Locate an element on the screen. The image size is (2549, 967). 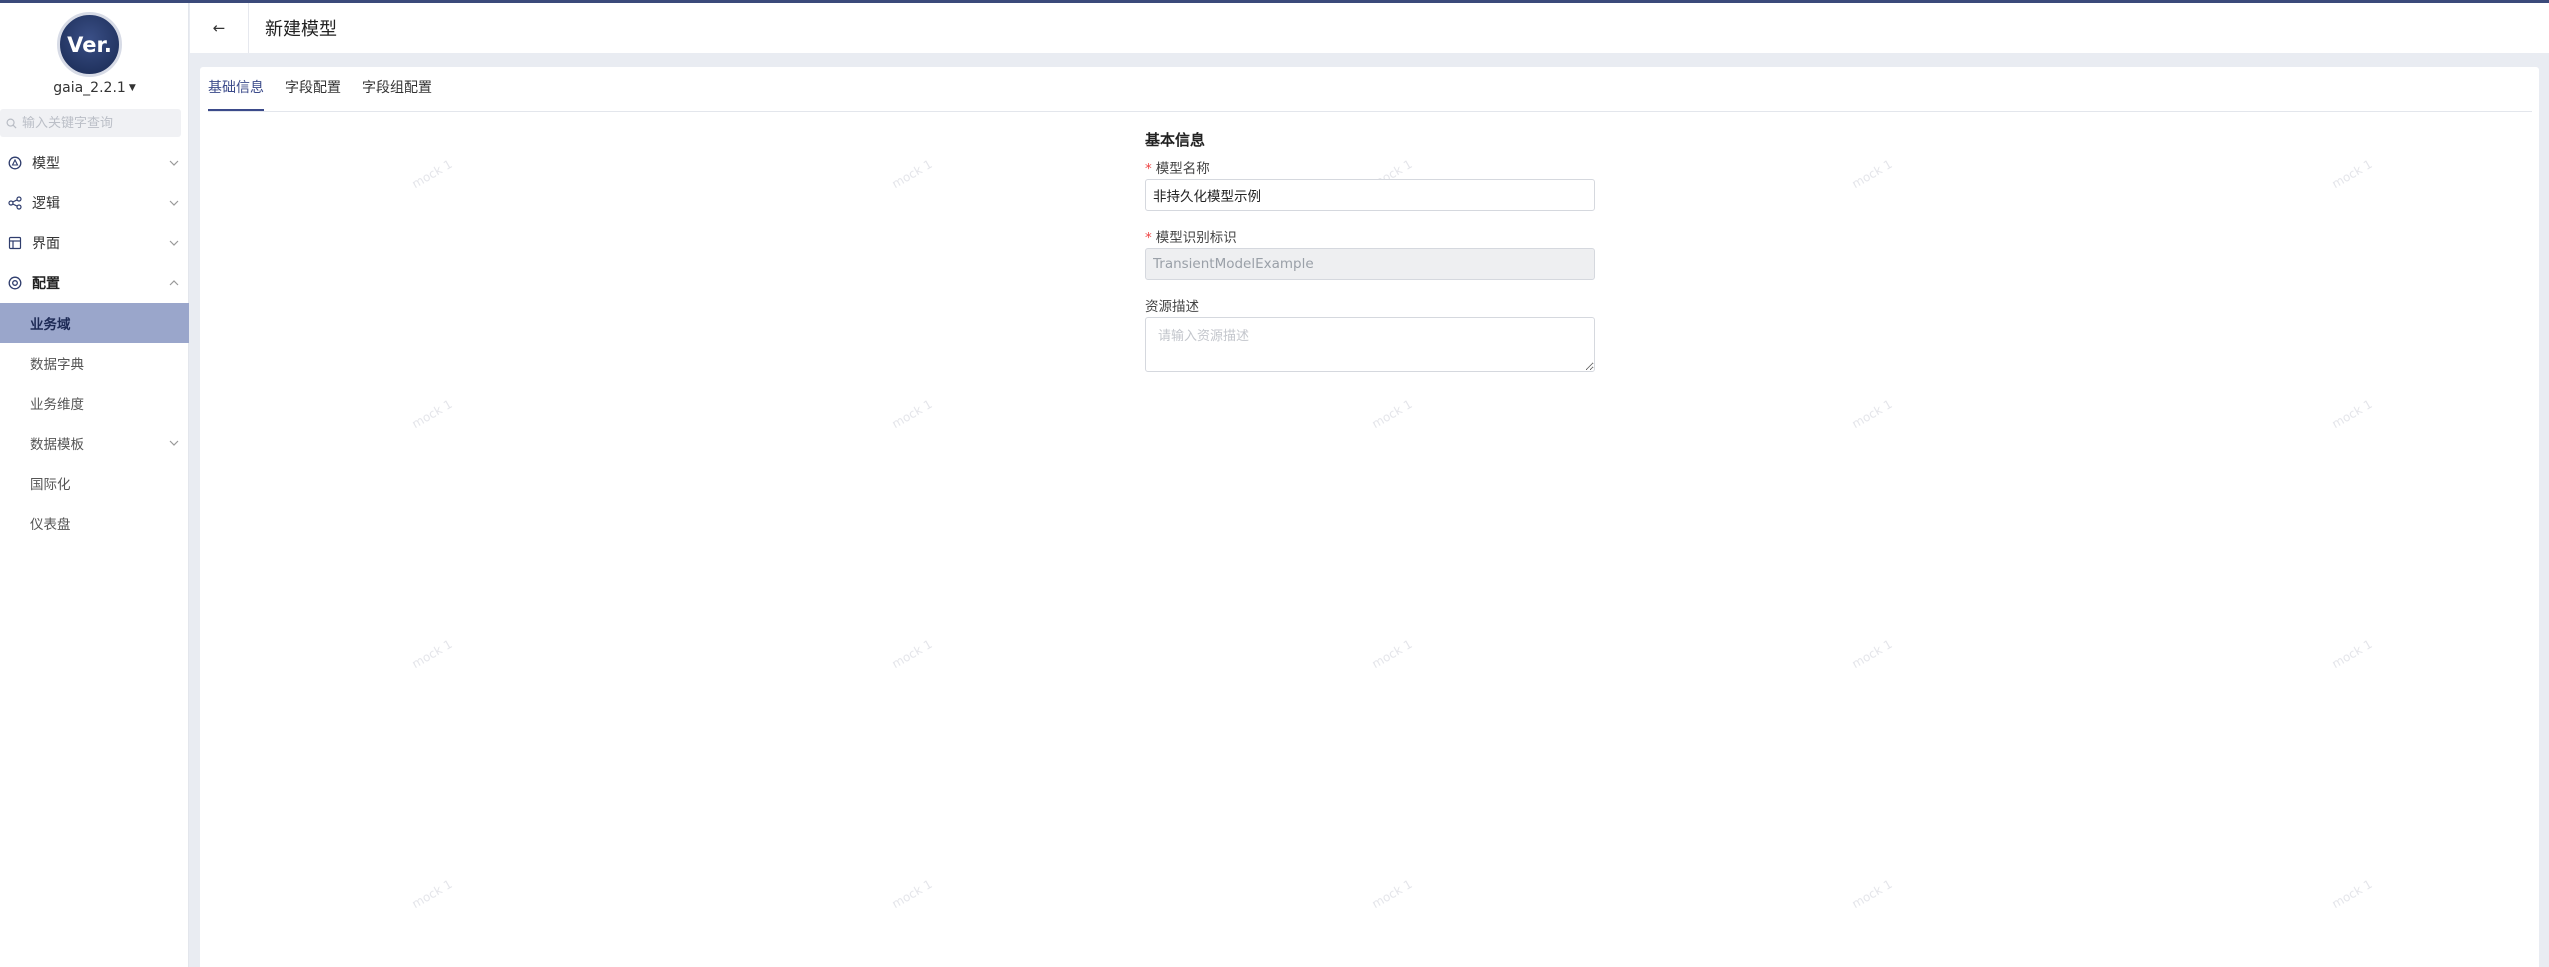
sidebar-nav: 模型 逻辑 界面 配置 业务域 数据字典 业务维度 数据模板 国际化 仪表盘 is located at coordinates (94, 343).